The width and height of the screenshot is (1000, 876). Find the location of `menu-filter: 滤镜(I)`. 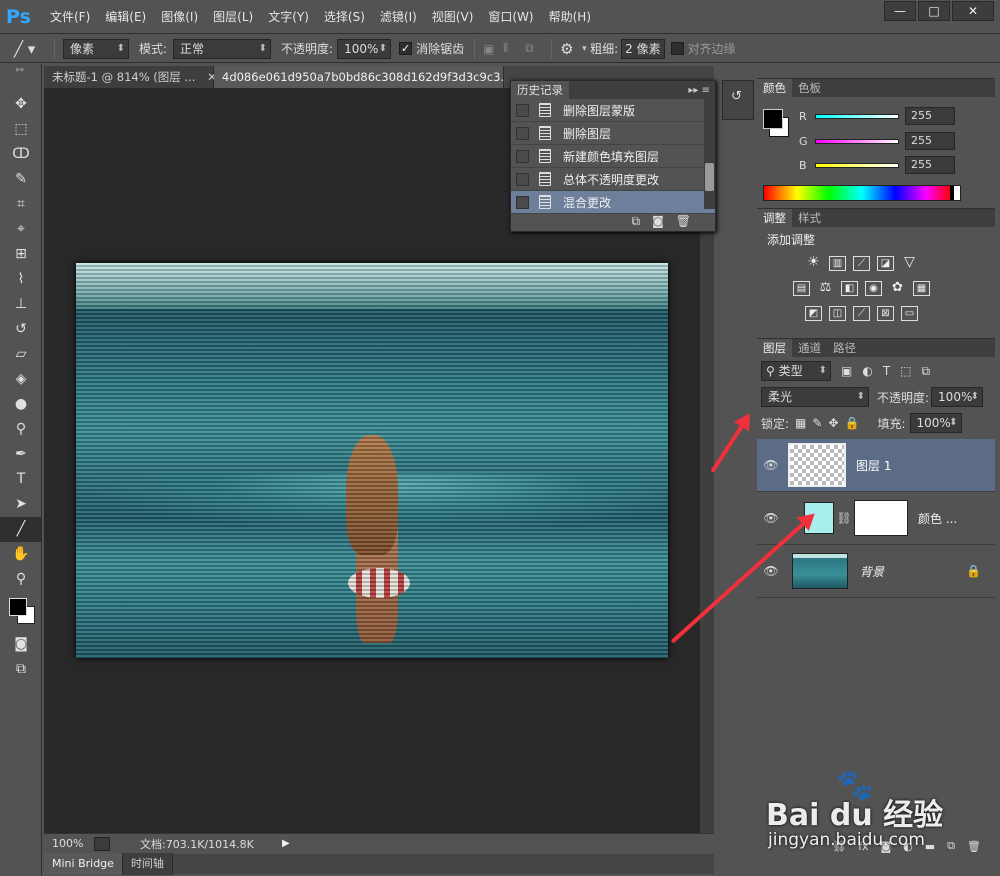

menu-filter: 滤镜(I) is located at coordinates (398, 17).